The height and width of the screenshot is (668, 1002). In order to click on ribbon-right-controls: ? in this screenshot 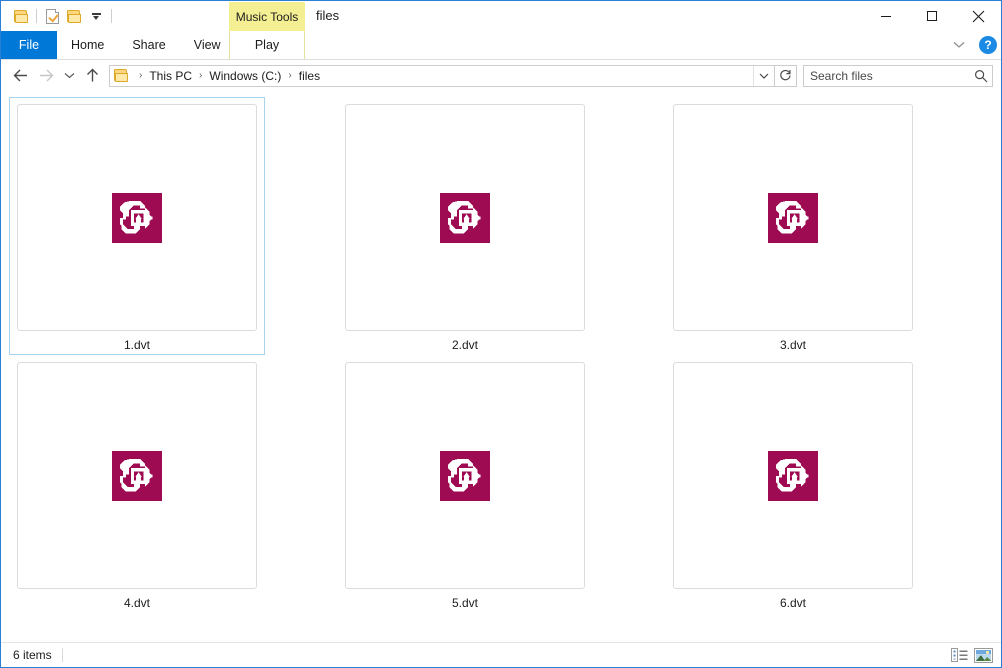, I will do `click(973, 45)`.